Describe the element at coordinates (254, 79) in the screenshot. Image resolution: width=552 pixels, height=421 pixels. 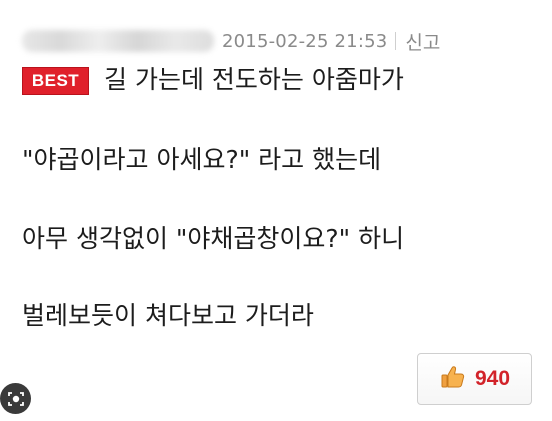
I see `comment-text-line-1: 길 가는데 전도하는 아줌마가` at that location.